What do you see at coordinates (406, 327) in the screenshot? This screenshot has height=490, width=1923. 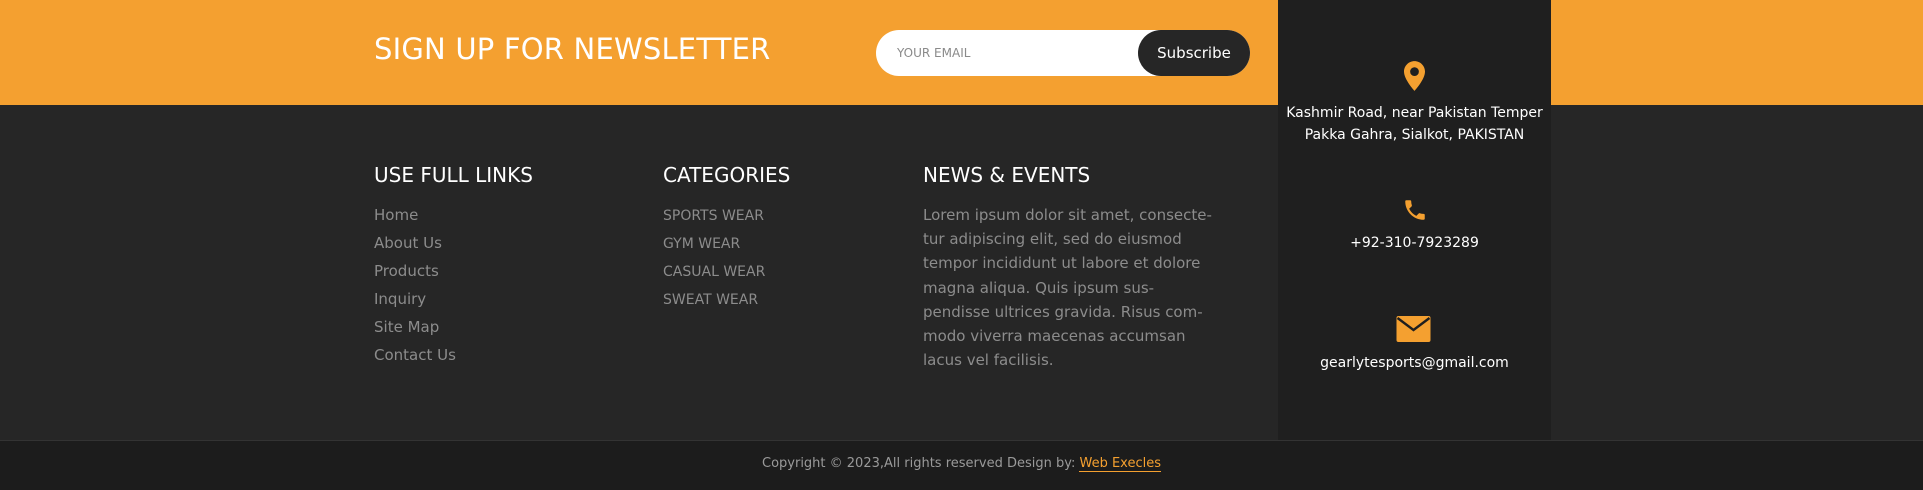 I see `link-site-map: Site Map` at bounding box center [406, 327].